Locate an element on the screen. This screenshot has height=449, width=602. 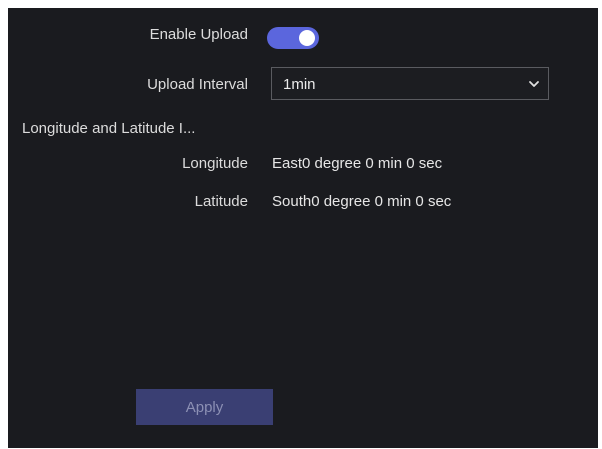
longitude-label: Longitude is located at coordinates (215, 163).